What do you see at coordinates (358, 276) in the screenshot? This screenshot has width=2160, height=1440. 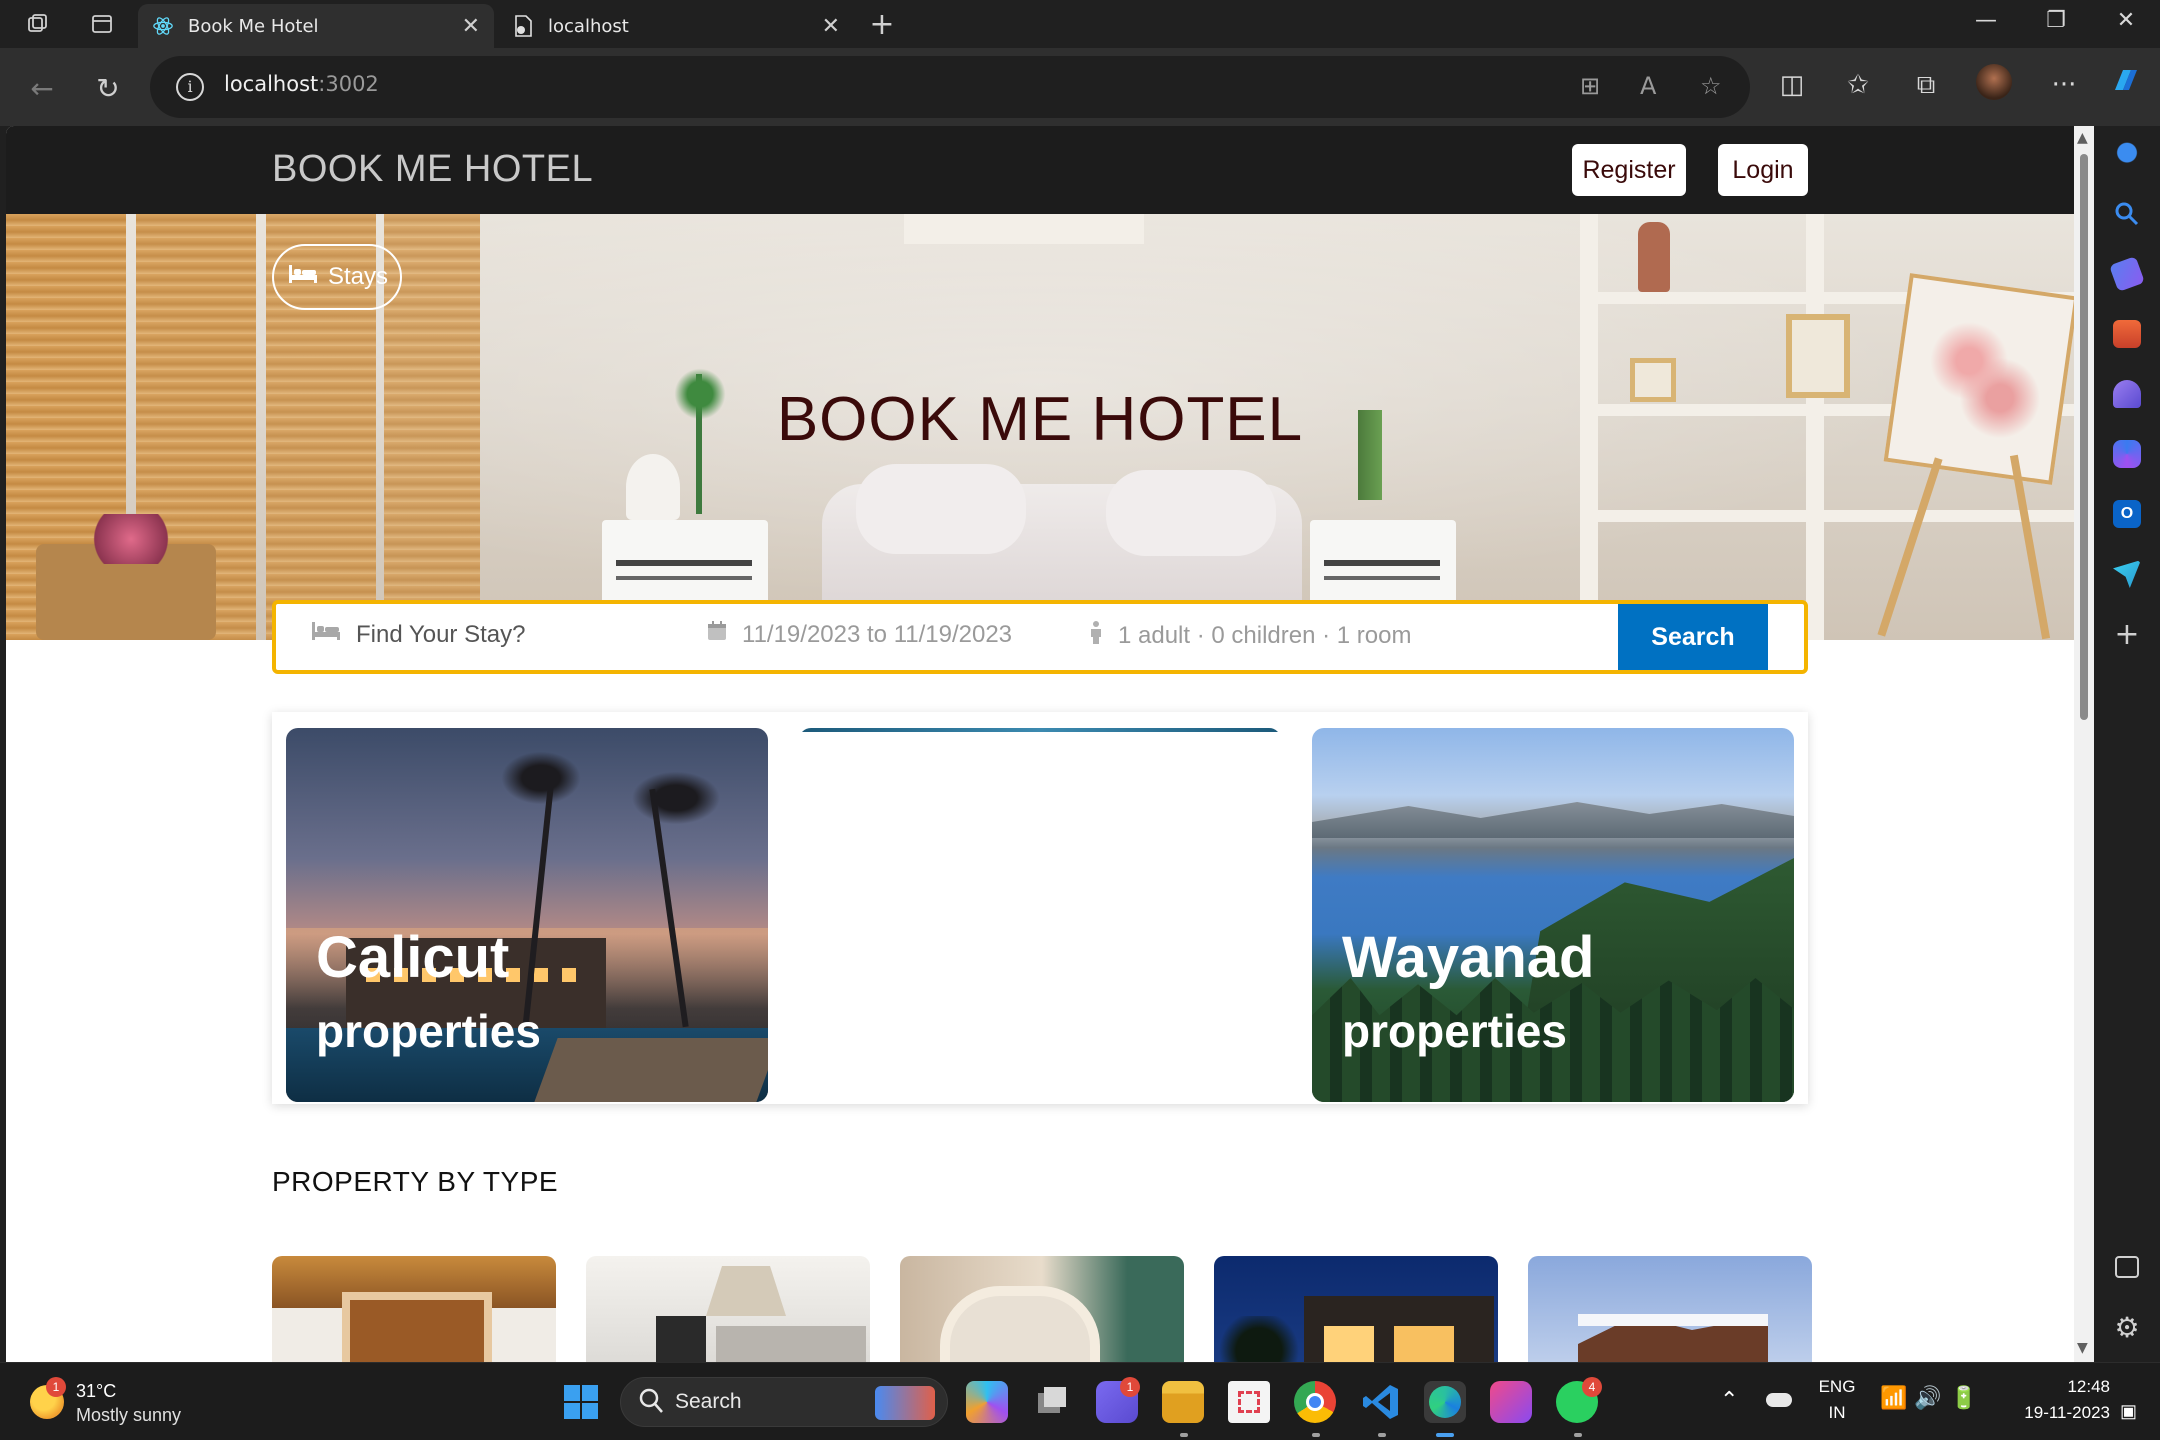 I see `stays-label: Stays` at bounding box center [358, 276].